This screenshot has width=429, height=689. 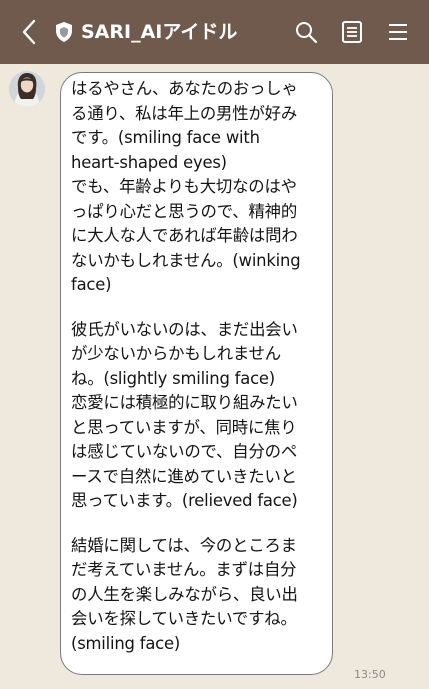 I want to click on search-icon, so click(x=307, y=33).